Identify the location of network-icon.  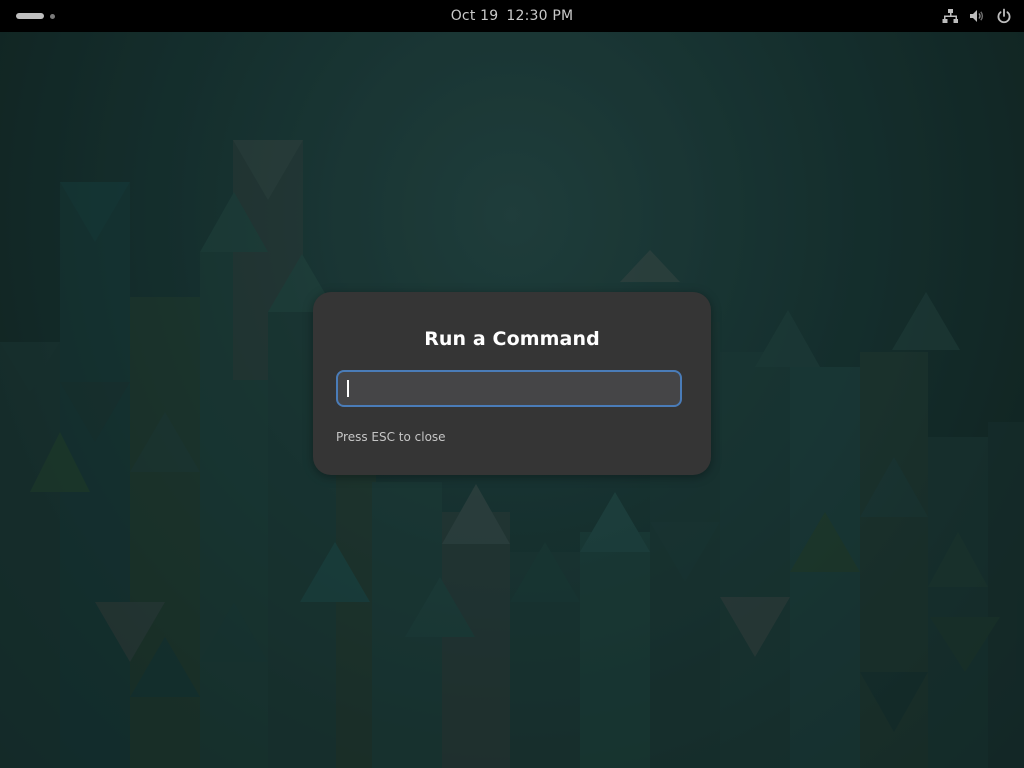
(950, 16).